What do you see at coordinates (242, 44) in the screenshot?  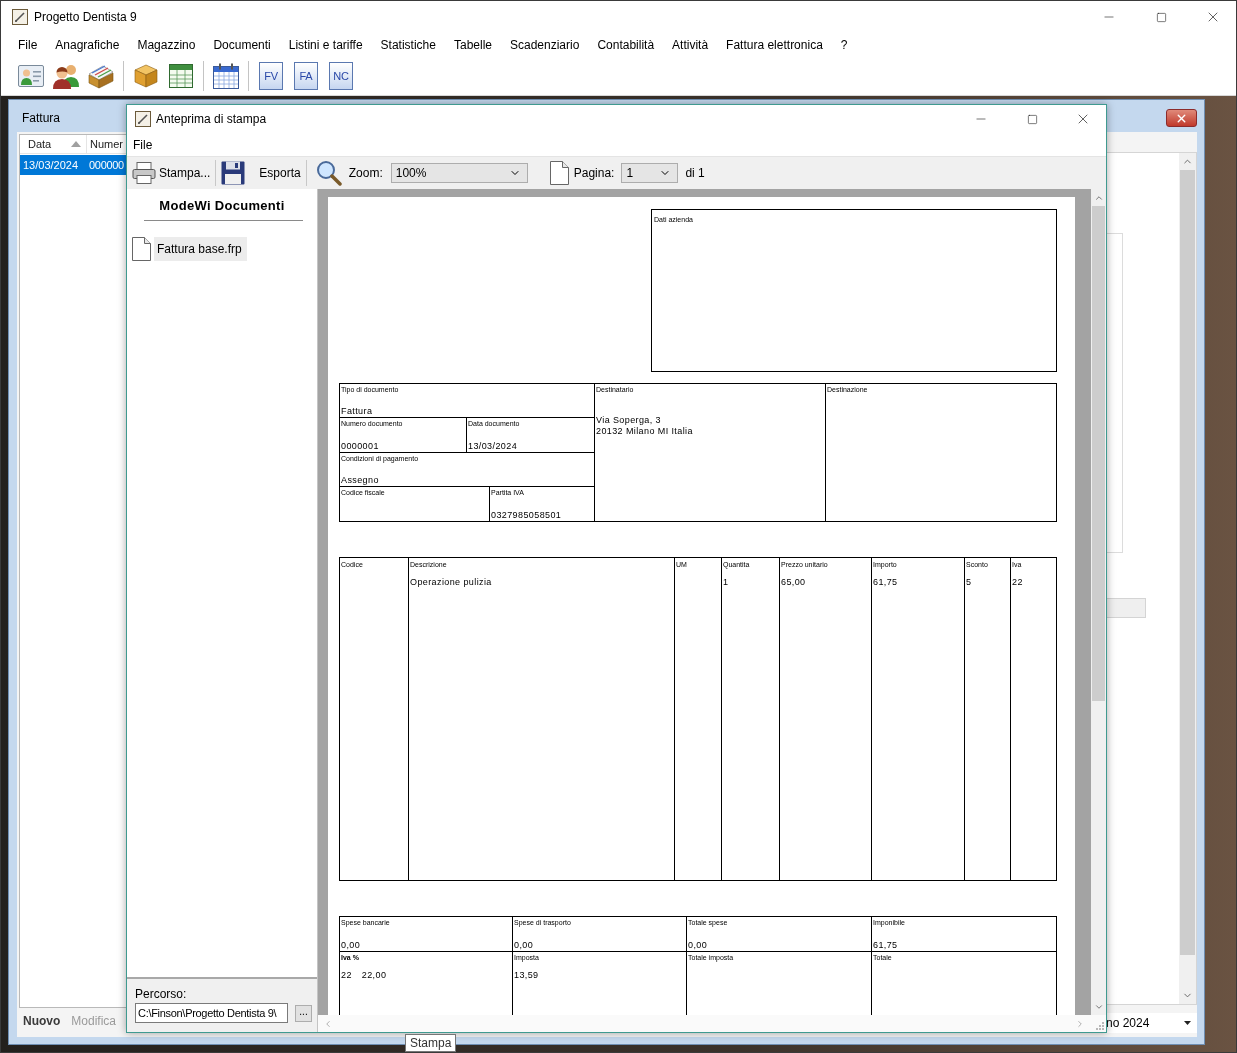 I see `menu-item: Documenti` at bounding box center [242, 44].